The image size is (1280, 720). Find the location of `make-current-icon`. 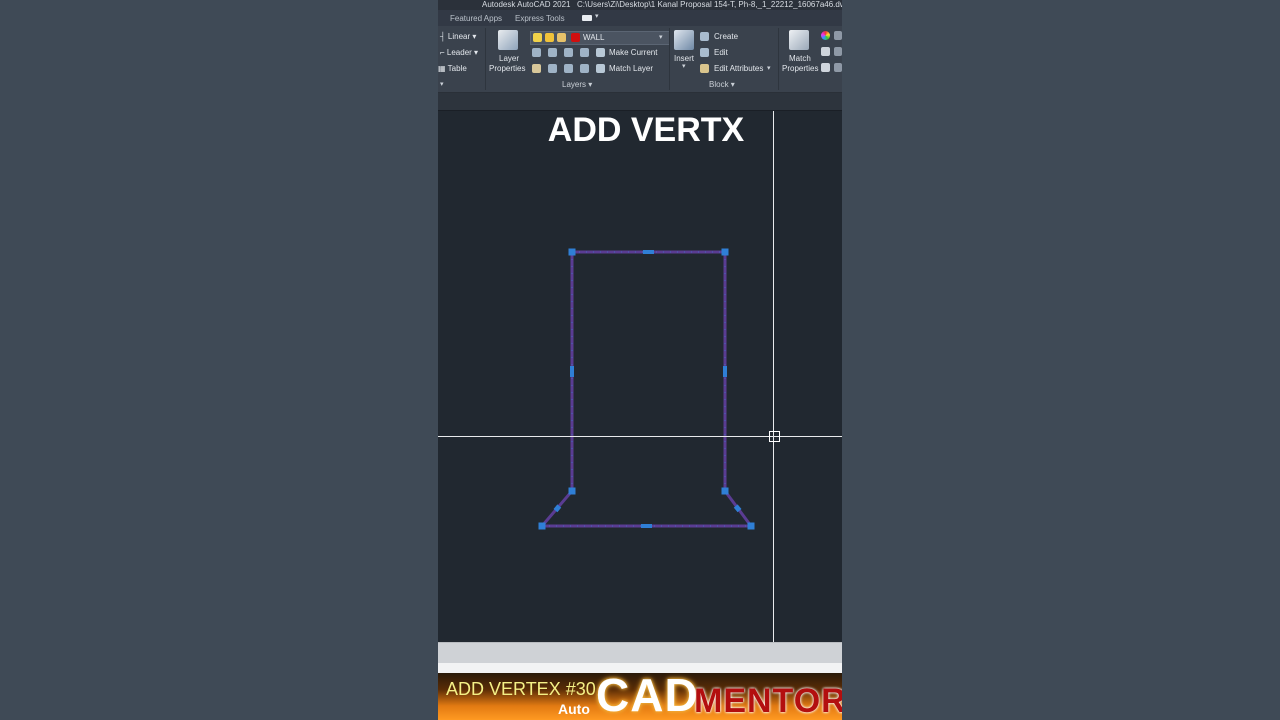

make-current-icon is located at coordinates (600, 52).